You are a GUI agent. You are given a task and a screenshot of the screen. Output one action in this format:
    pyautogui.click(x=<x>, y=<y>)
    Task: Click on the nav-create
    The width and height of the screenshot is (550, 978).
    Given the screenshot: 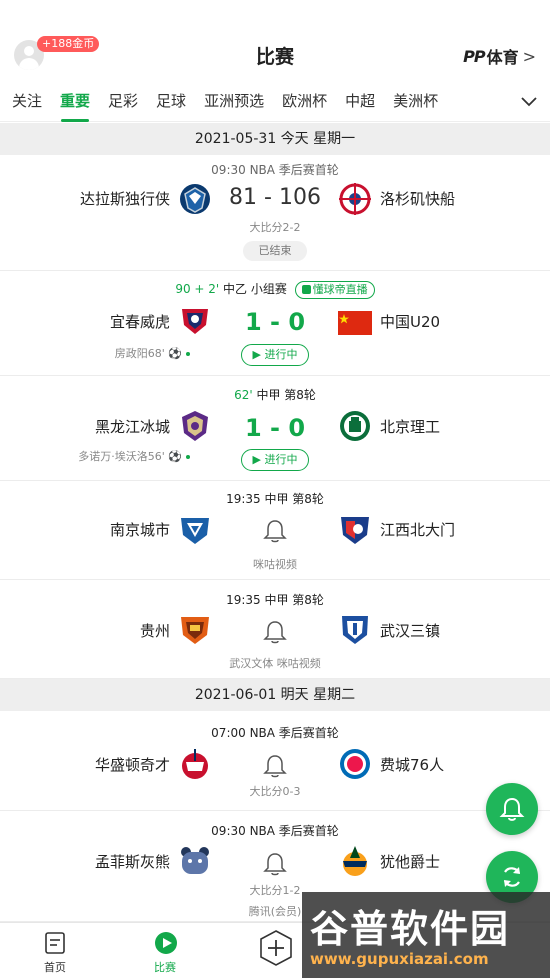 What is the action you would take?
    pyautogui.click(x=275, y=950)
    